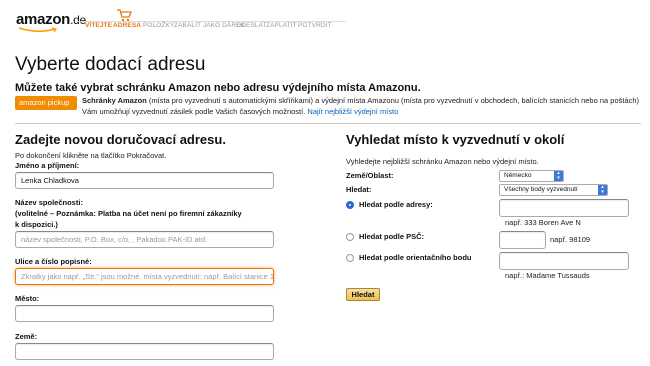  Describe the element at coordinates (328, 123) in the screenshot. I see `section-divider` at that location.